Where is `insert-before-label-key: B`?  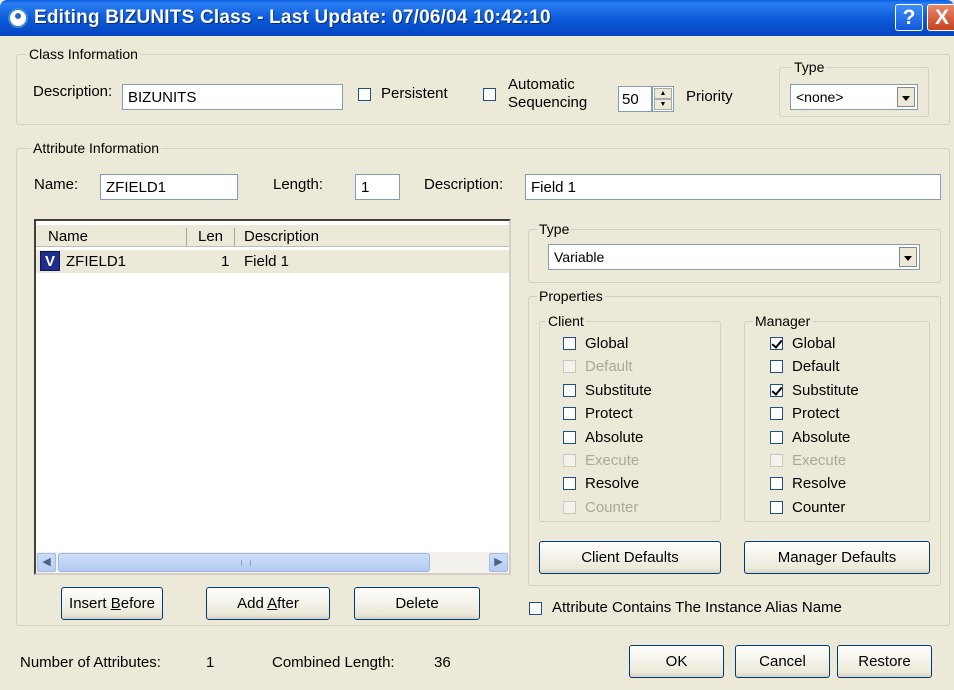 insert-before-label-key: B is located at coordinates (115, 603).